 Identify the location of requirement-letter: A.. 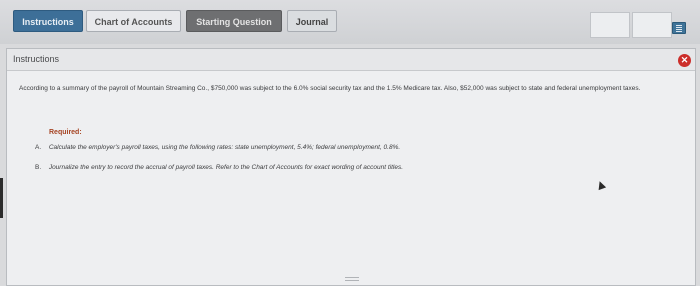
(38, 147).